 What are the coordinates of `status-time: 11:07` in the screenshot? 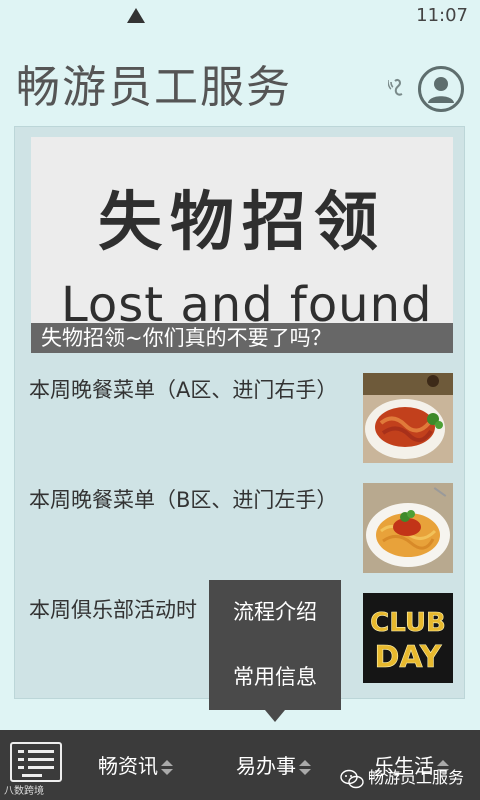 It's located at (442, 15).